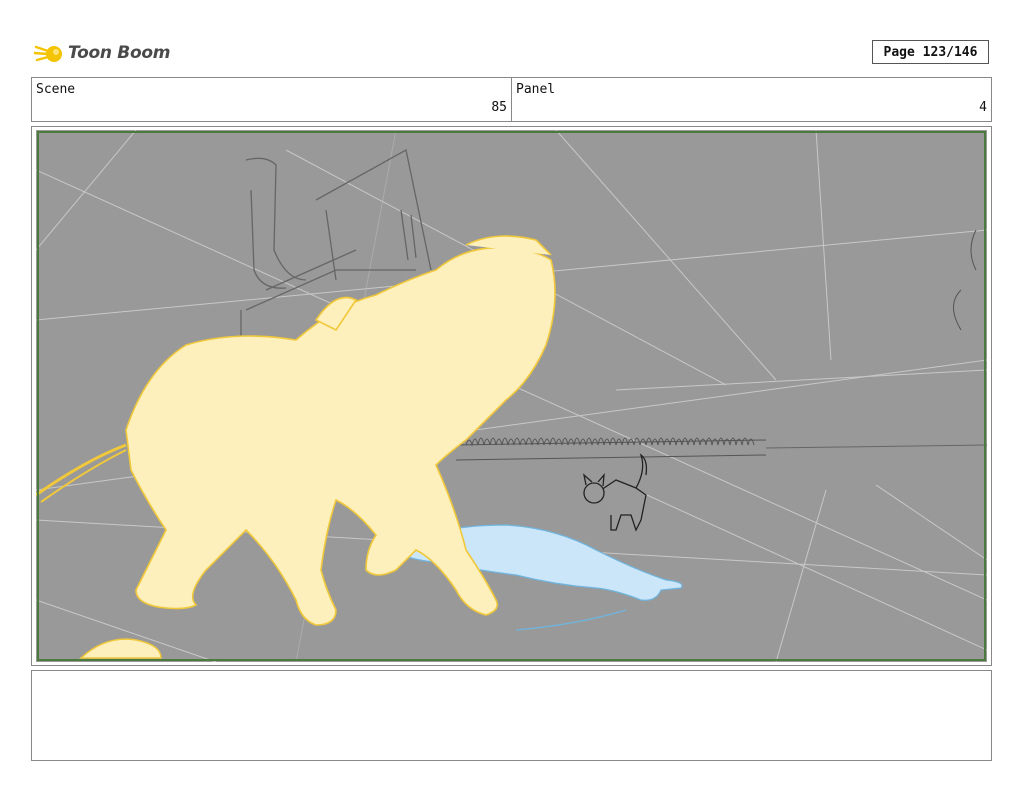 This screenshot has height=791, width=1024. I want to click on logo-text: Toon Boom, so click(119, 53).